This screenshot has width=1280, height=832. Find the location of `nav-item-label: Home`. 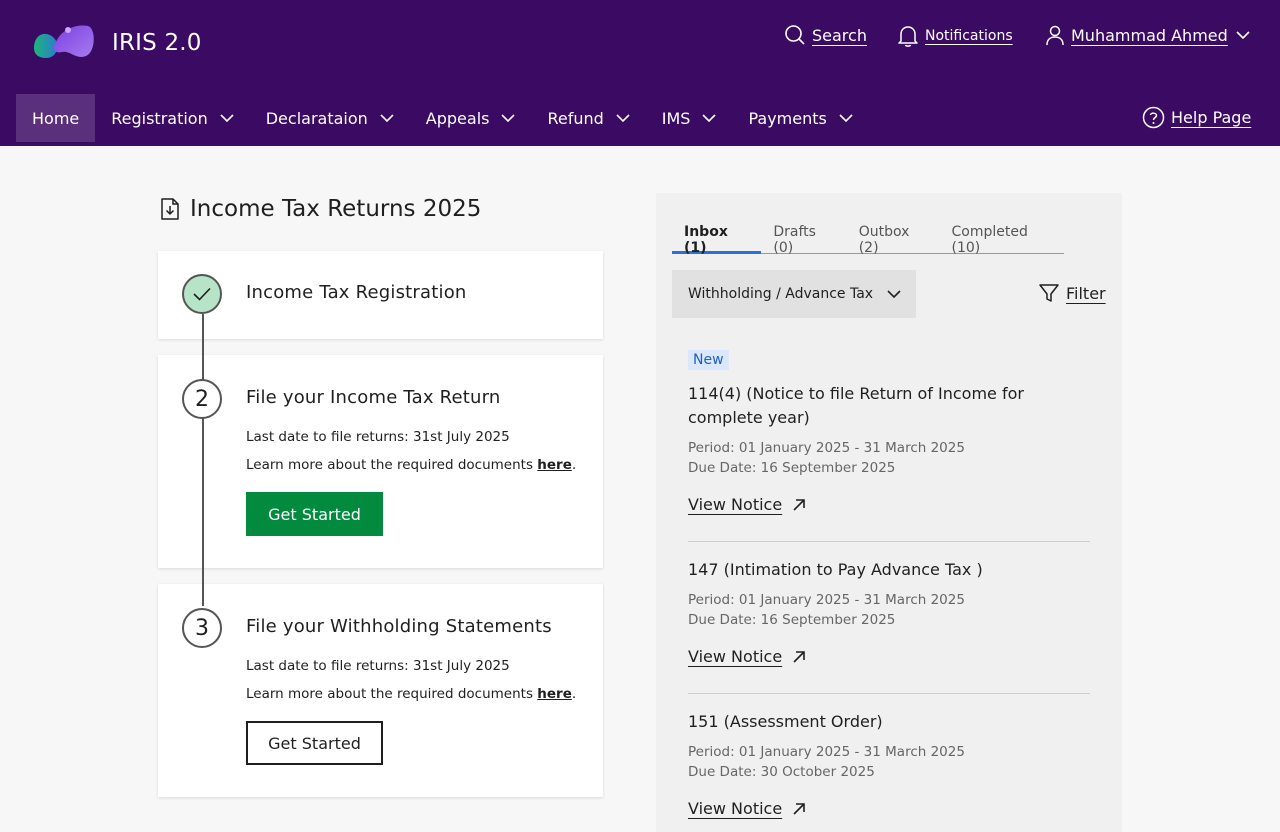

nav-item-label: Home is located at coordinates (56, 118).